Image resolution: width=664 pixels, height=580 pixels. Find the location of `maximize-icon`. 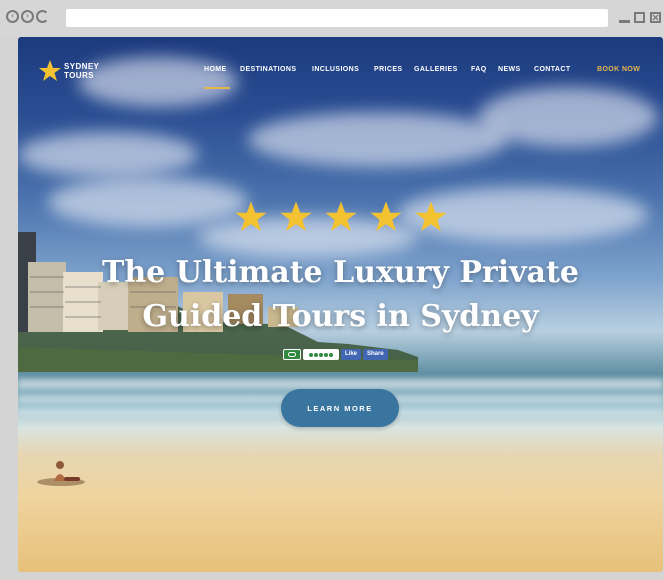

maximize-icon is located at coordinates (639, 17).